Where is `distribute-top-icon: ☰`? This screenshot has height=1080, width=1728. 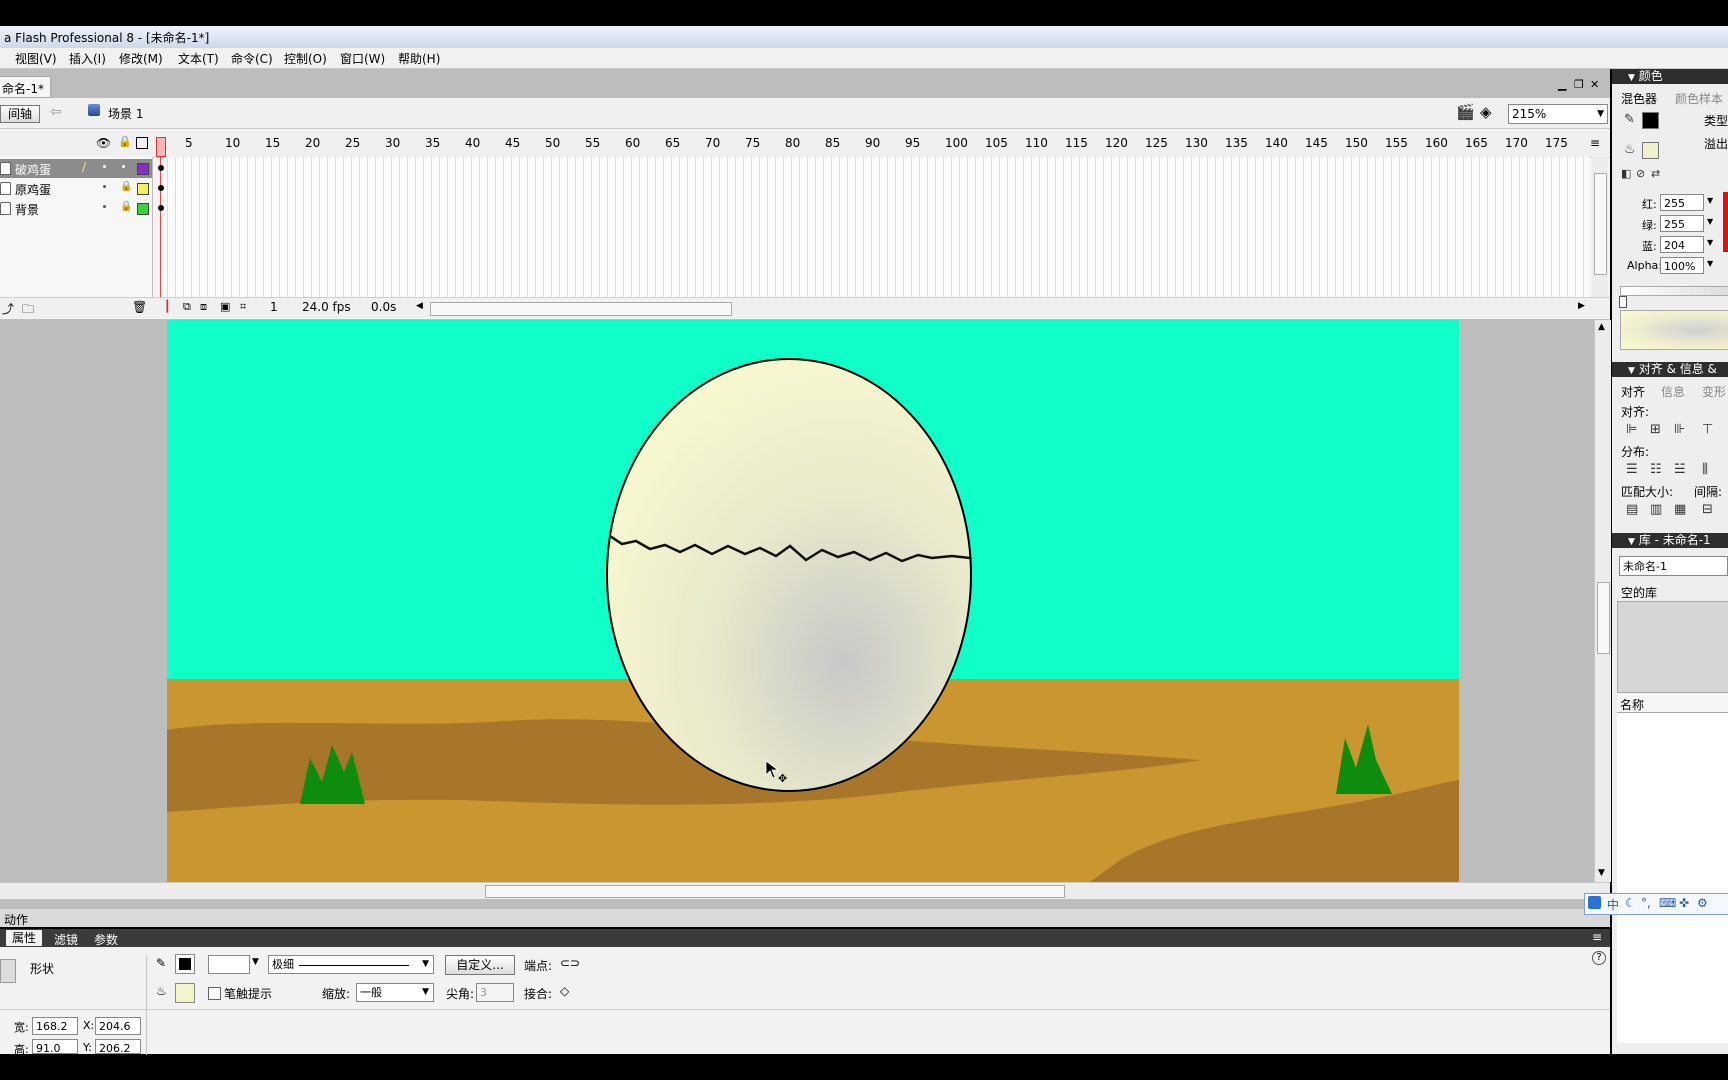
distribute-top-icon: ☰ is located at coordinates (1632, 469).